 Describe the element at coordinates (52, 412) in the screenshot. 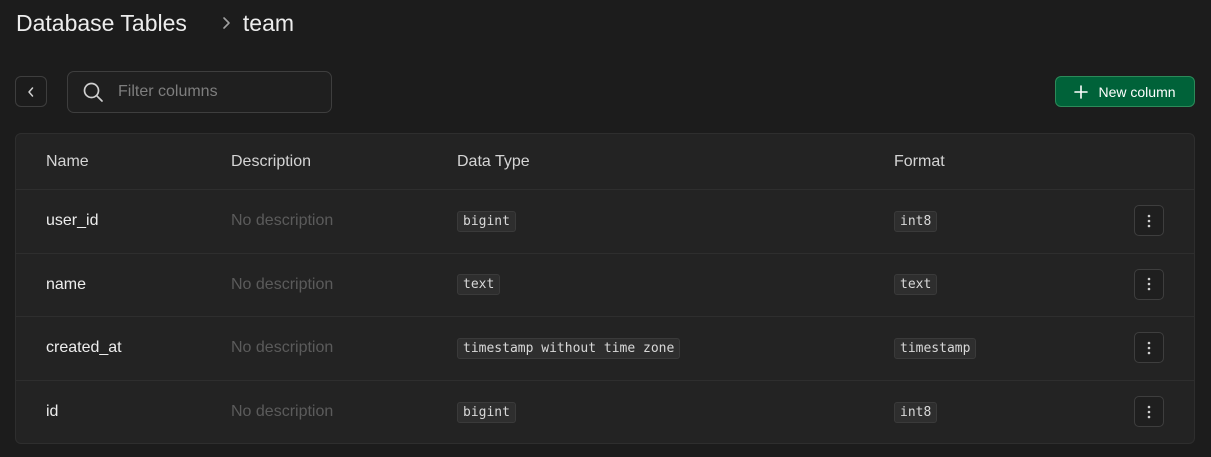

I see `column-name: id` at that location.